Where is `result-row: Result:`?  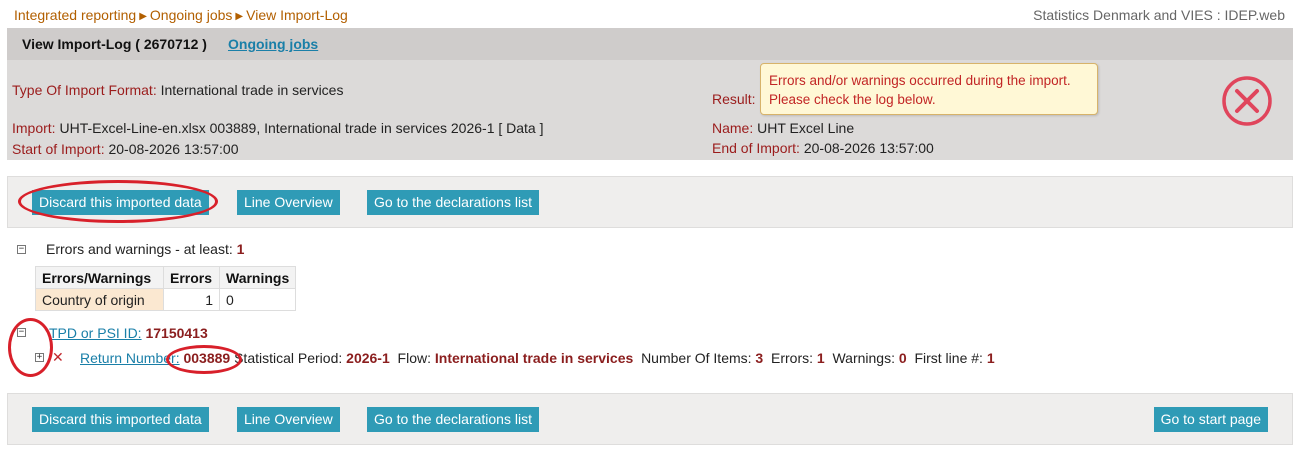
result-row: Result: is located at coordinates (734, 99).